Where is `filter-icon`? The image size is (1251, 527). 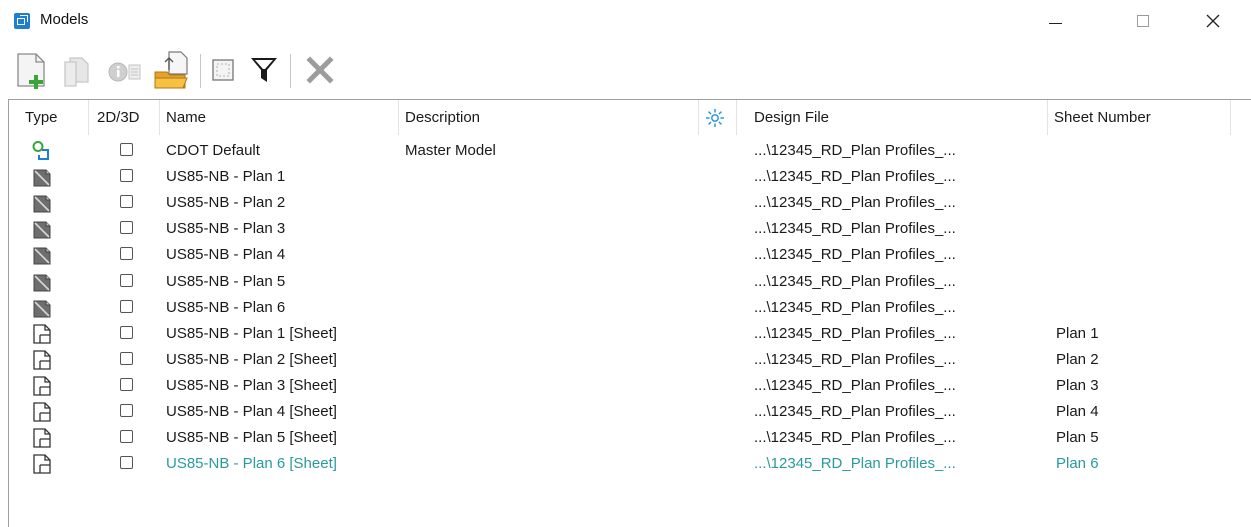 filter-icon is located at coordinates (264, 70).